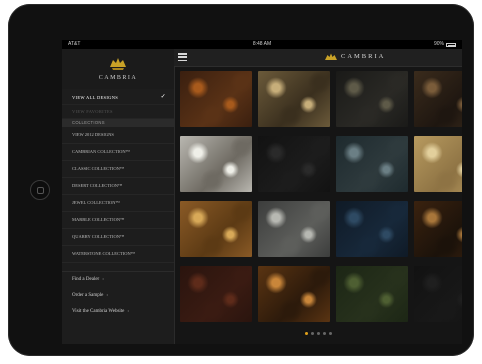  Describe the element at coordinates (118, 237) in the screenshot. I see `collection-item: QUARRY COLLECTION™` at that location.